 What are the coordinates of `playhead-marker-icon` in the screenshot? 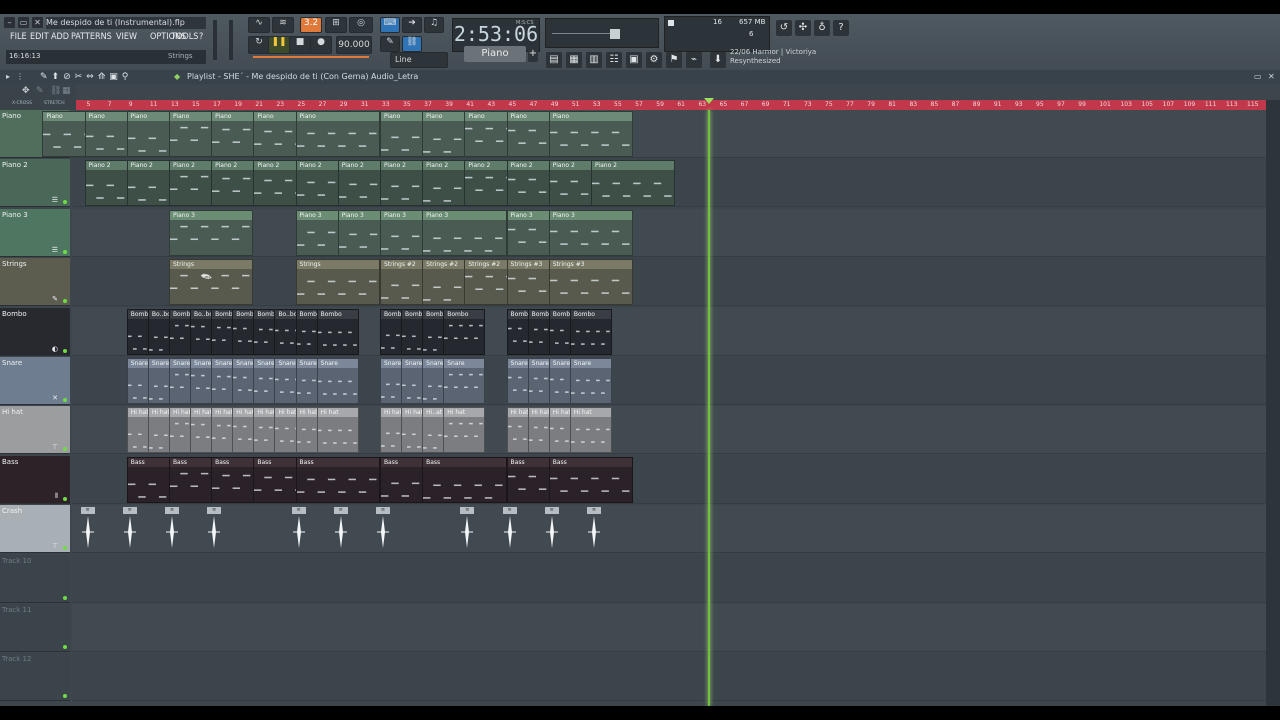 It's located at (709, 101).